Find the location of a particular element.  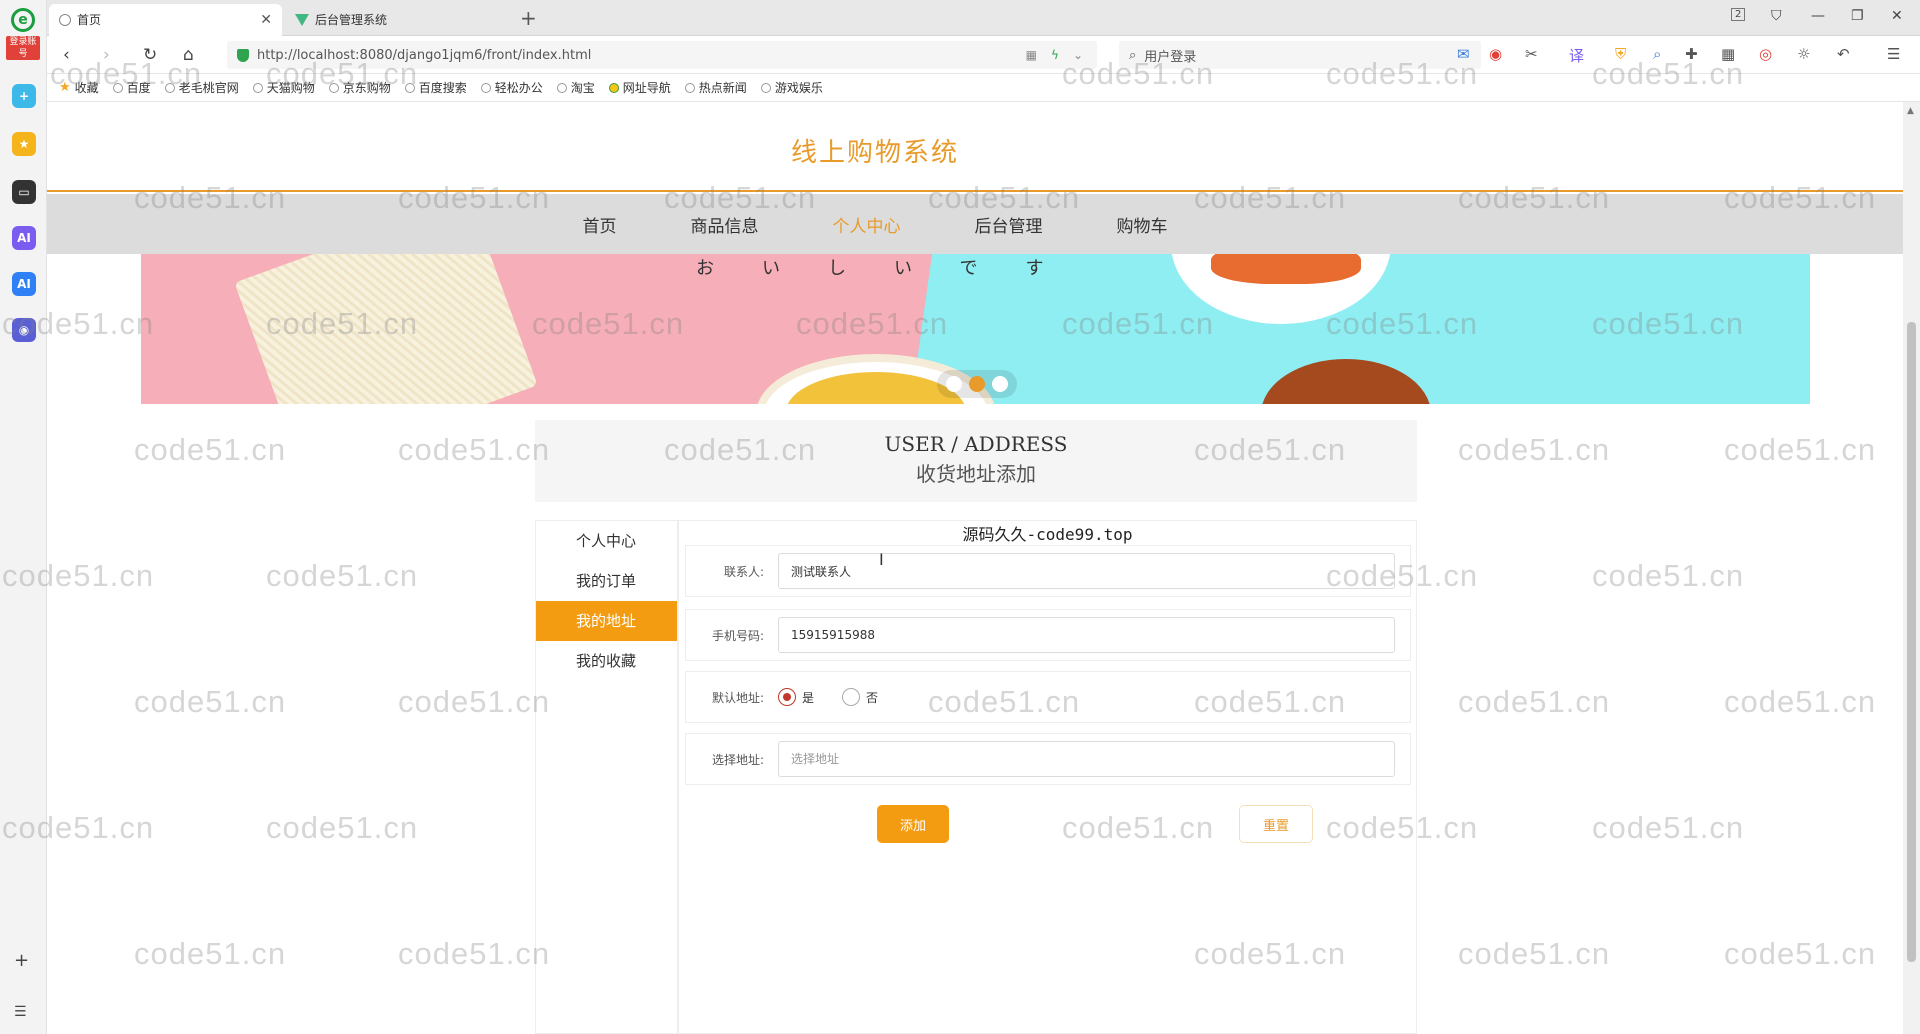

close-tab-icon: ✕ is located at coordinates (266, 20).